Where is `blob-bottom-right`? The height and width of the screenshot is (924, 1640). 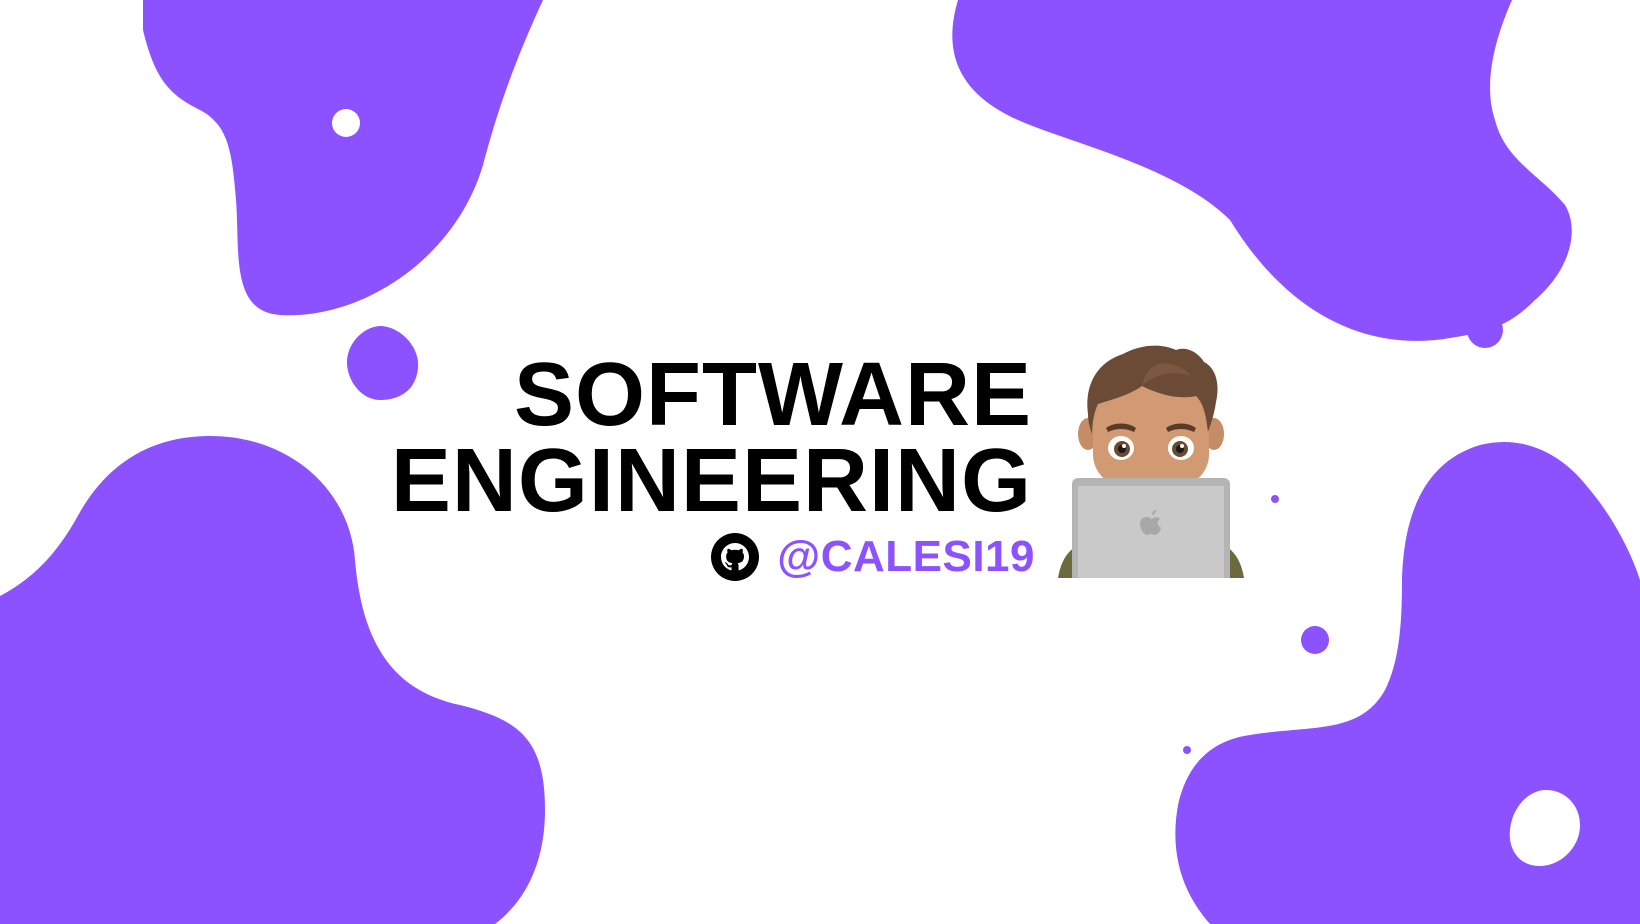 blob-bottom-right is located at coordinates (1407, 683).